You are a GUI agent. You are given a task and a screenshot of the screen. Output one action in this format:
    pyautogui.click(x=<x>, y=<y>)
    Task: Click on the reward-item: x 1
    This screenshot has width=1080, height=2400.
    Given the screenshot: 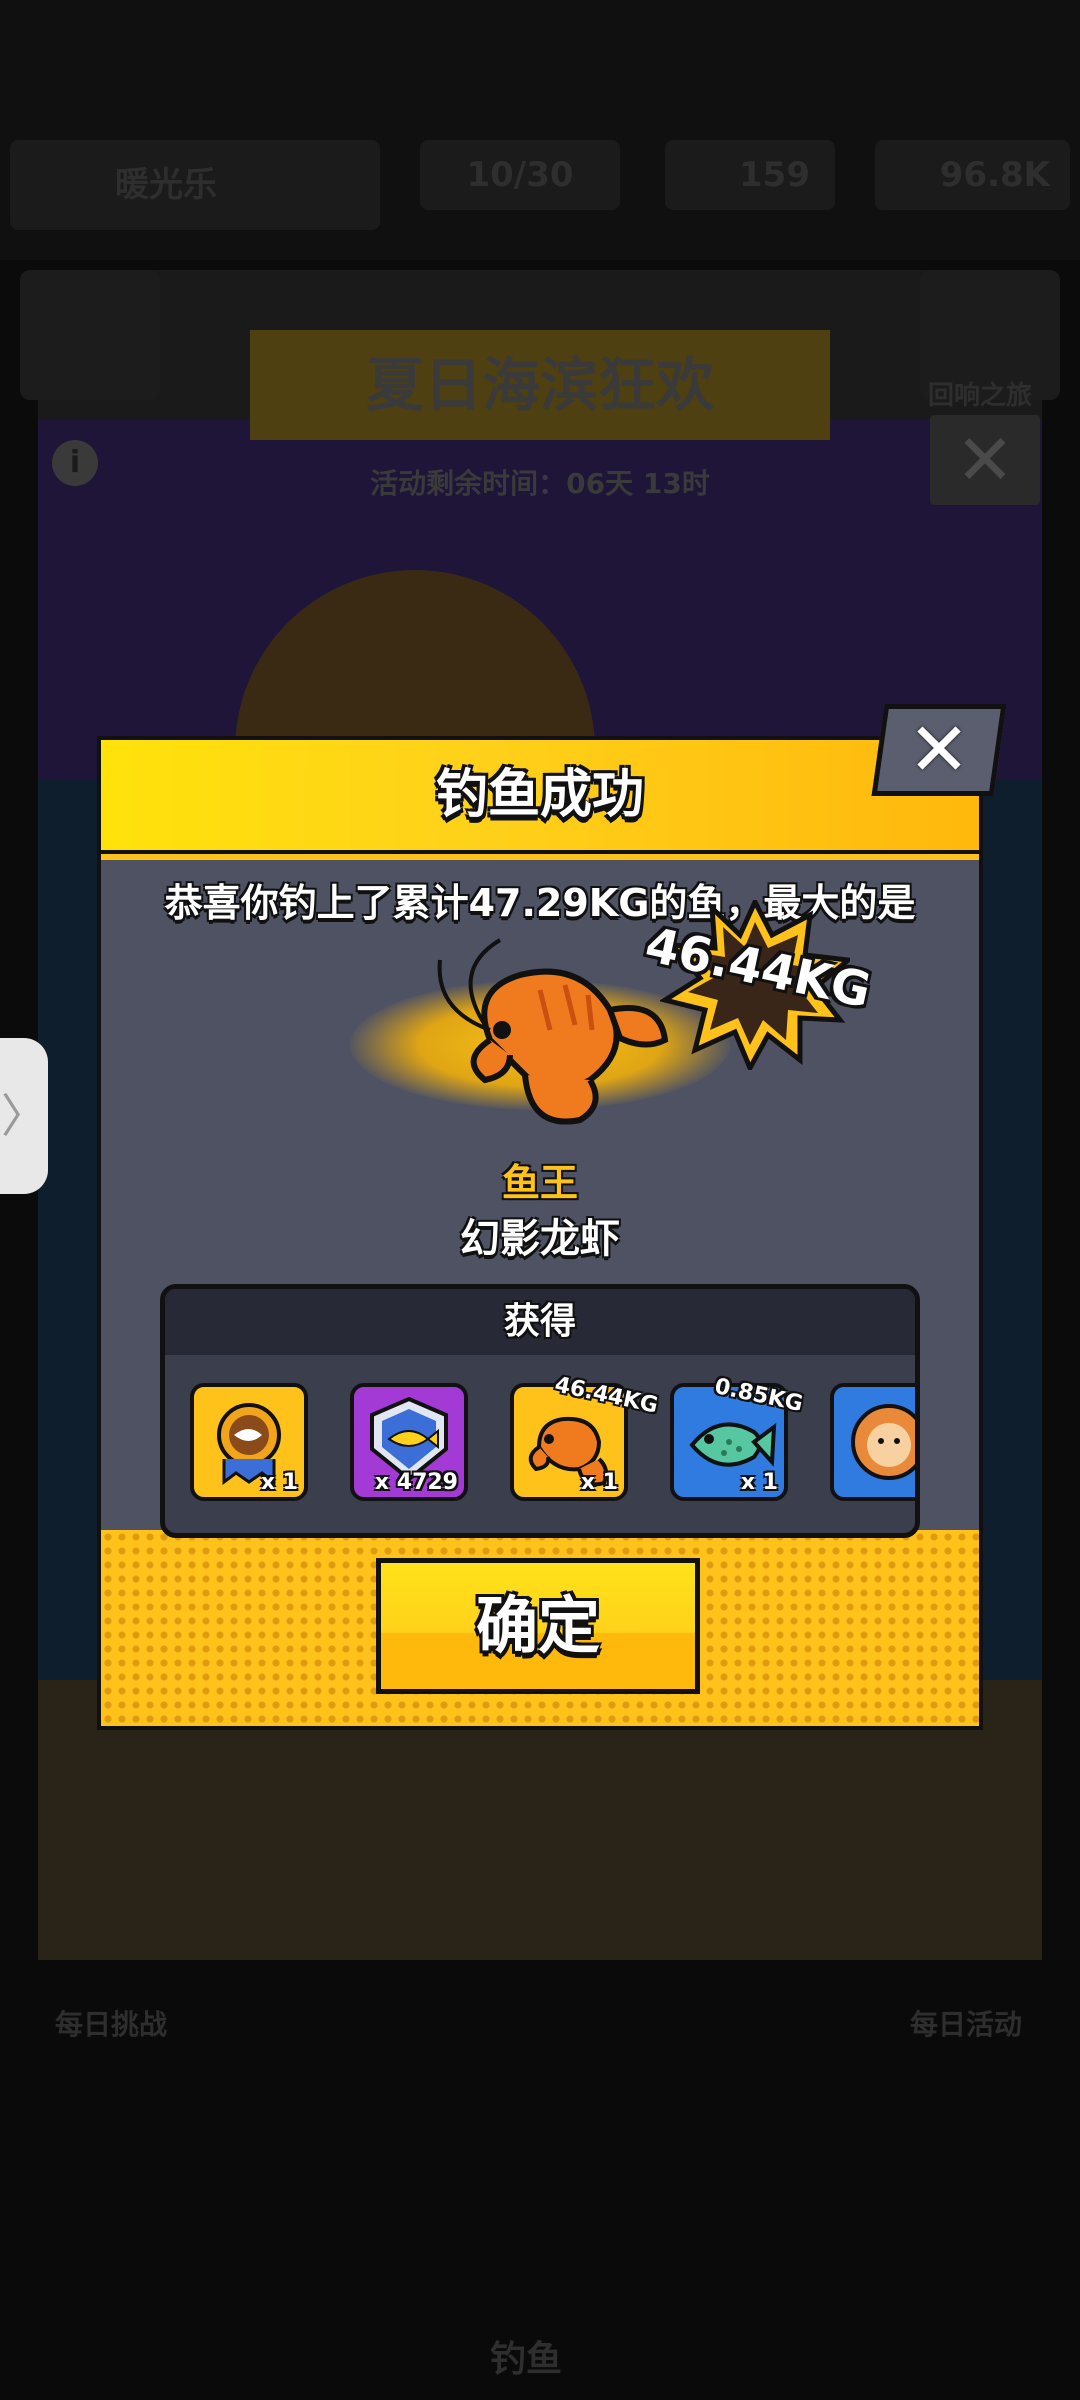 What is the action you would take?
    pyautogui.click(x=249, y=1442)
    